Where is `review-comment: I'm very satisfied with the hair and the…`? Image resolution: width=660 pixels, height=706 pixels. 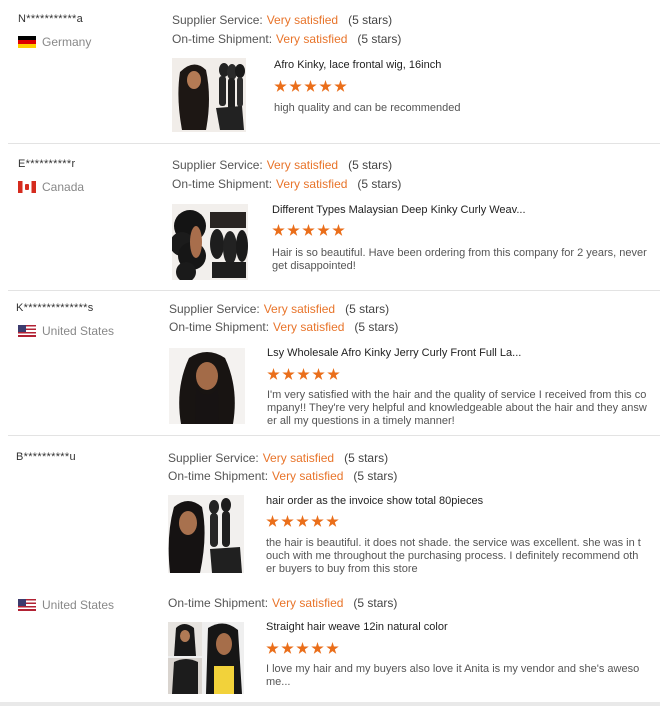 review-comment: I'm very satisfied with the hair and the… is located at coordinates (457, 408).